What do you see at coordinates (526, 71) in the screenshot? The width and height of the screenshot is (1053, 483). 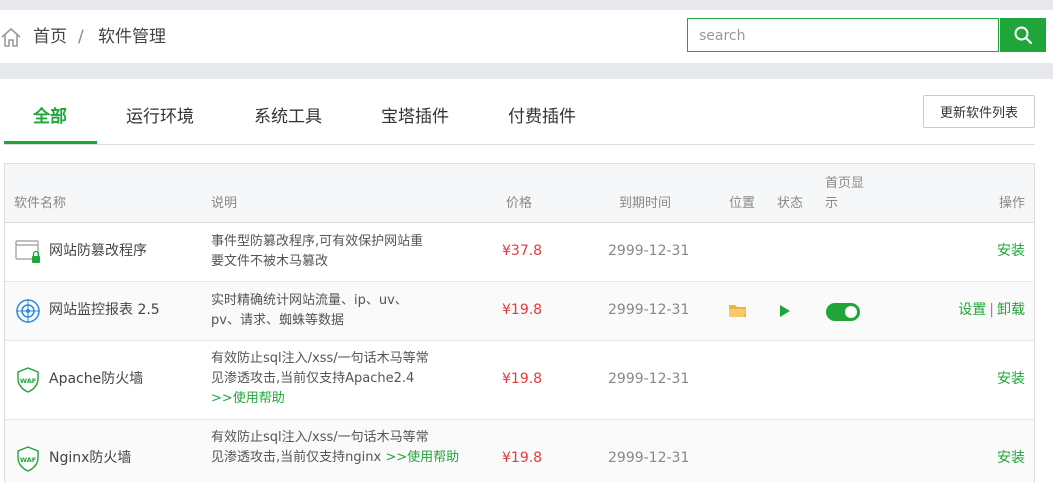 I see `section-gap` at bounding box center [526, 71].